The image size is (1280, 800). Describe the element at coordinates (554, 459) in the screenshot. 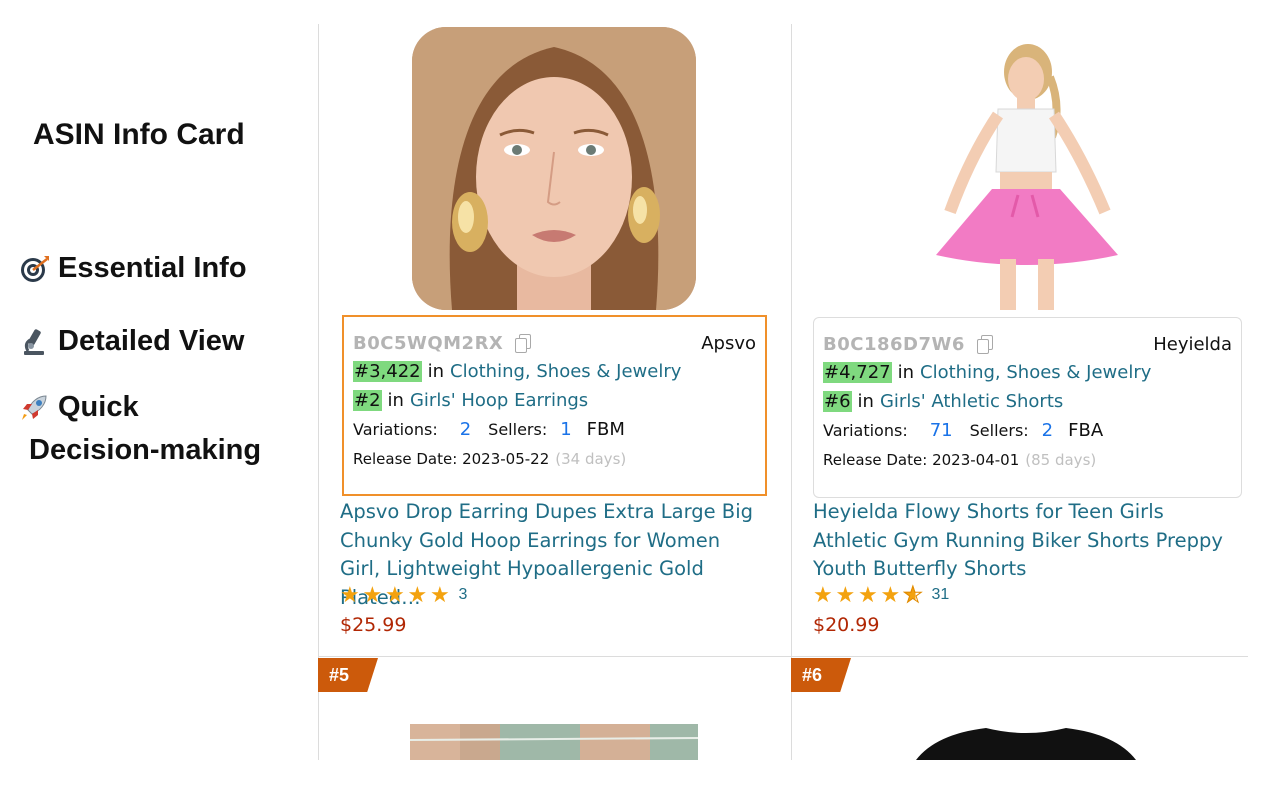

I see `release-row: Release Date: 2023-05-22 (34 days)` at that location.